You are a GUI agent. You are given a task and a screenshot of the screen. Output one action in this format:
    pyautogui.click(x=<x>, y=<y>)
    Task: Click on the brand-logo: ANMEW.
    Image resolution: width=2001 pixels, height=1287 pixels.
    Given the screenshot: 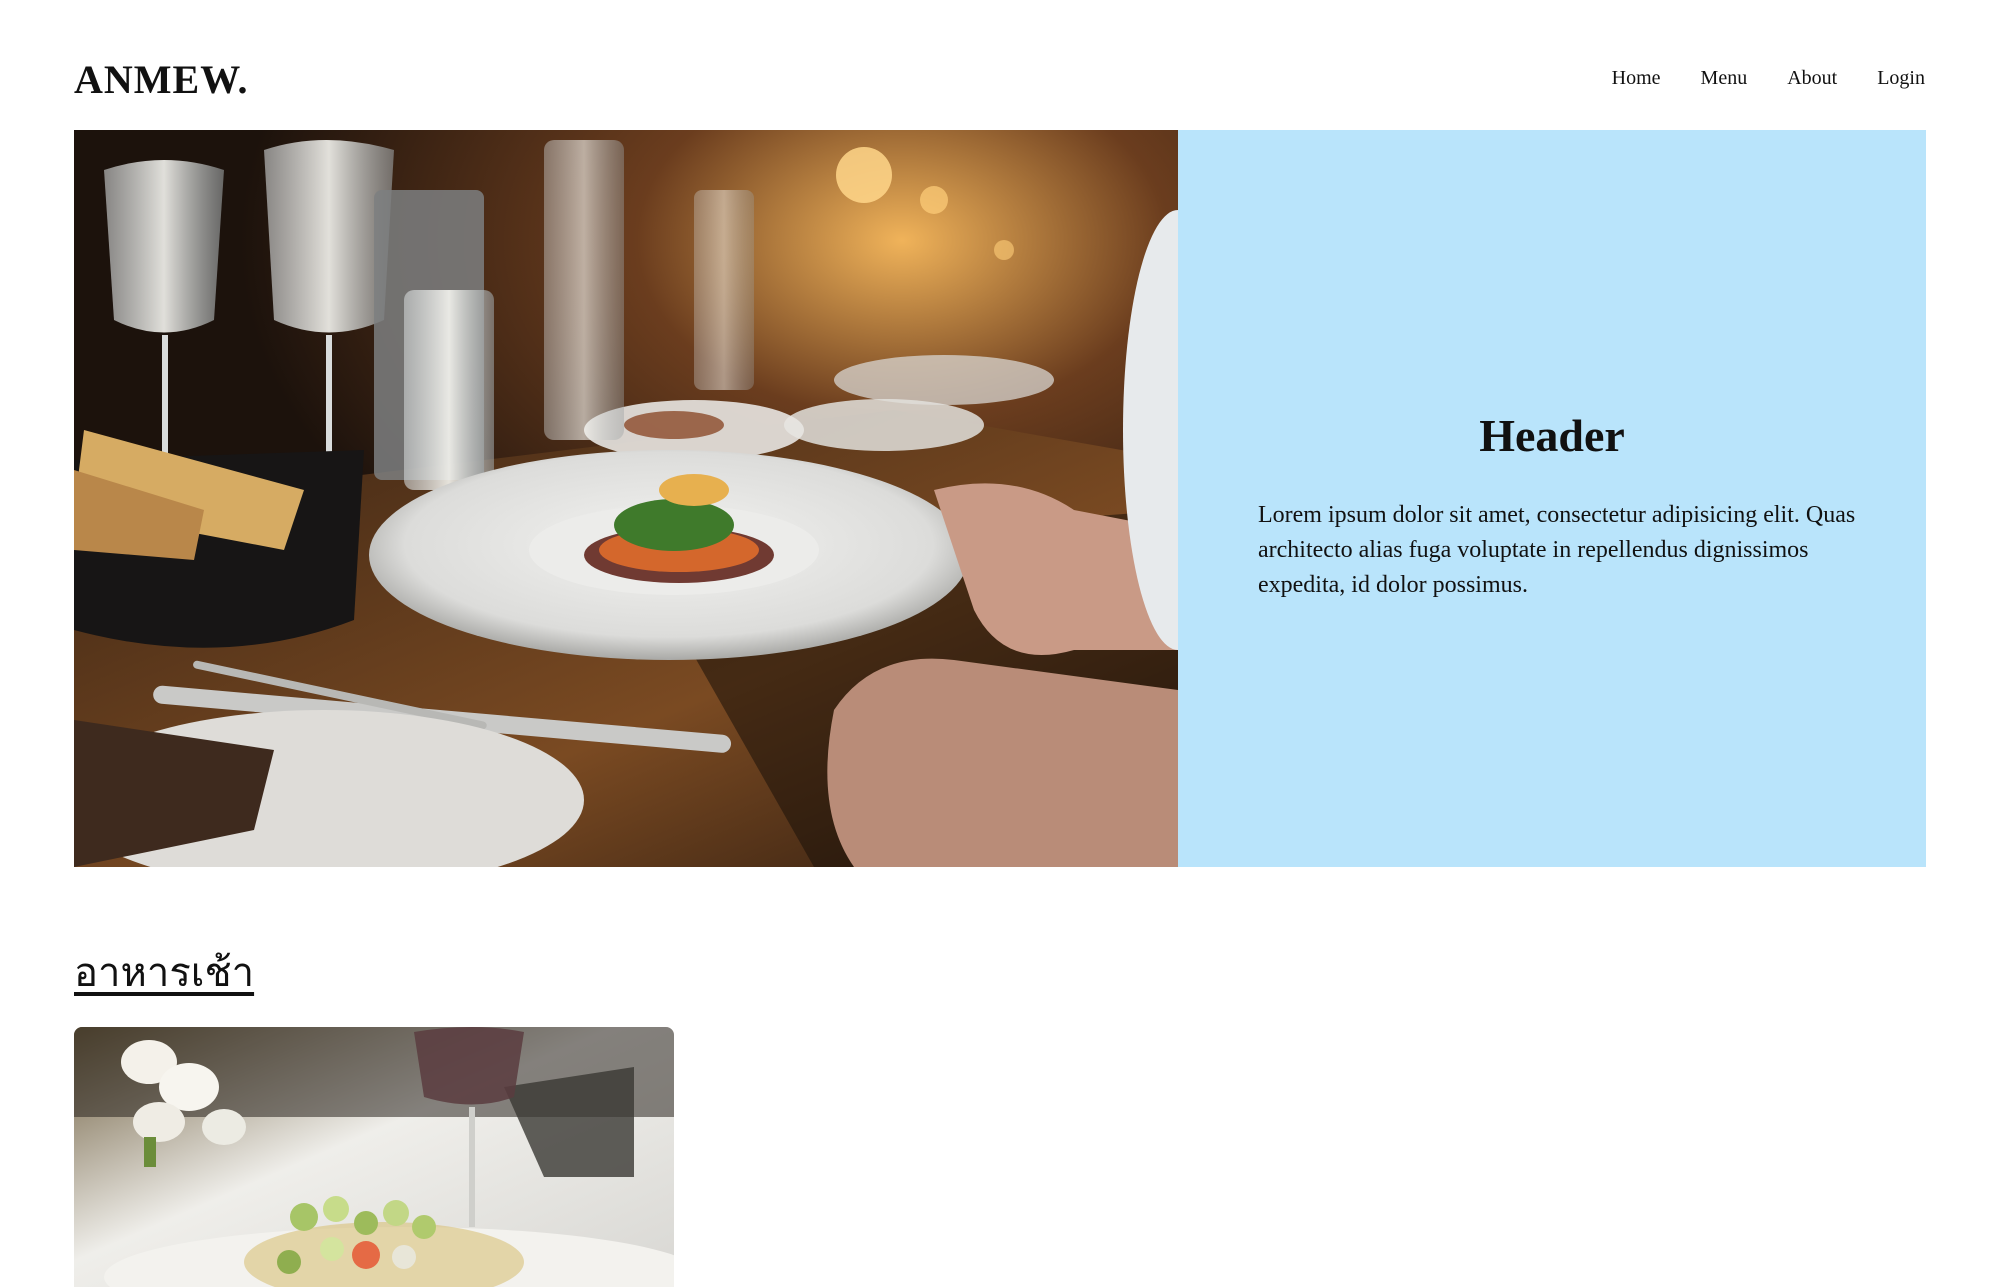 What is the action you would take?
    pyautogui.click(x=161, y=79)
    